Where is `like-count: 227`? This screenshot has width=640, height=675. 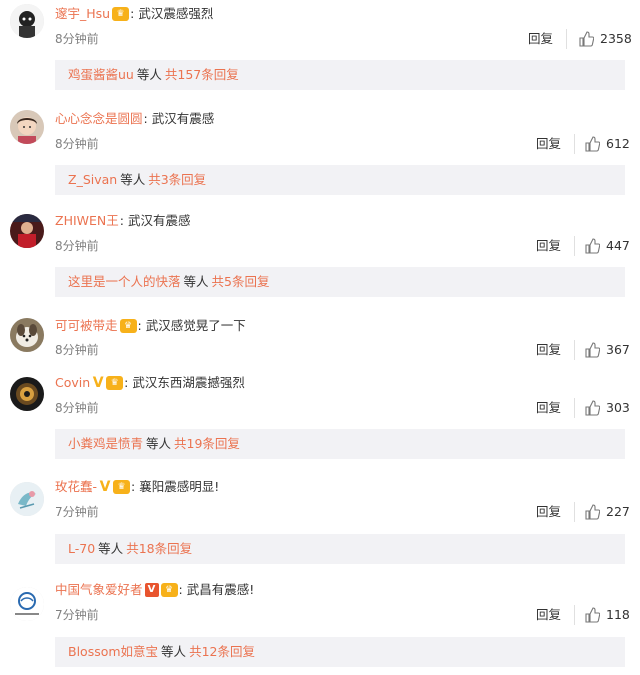 like-count: 227 is located at coordinates (618, 511).